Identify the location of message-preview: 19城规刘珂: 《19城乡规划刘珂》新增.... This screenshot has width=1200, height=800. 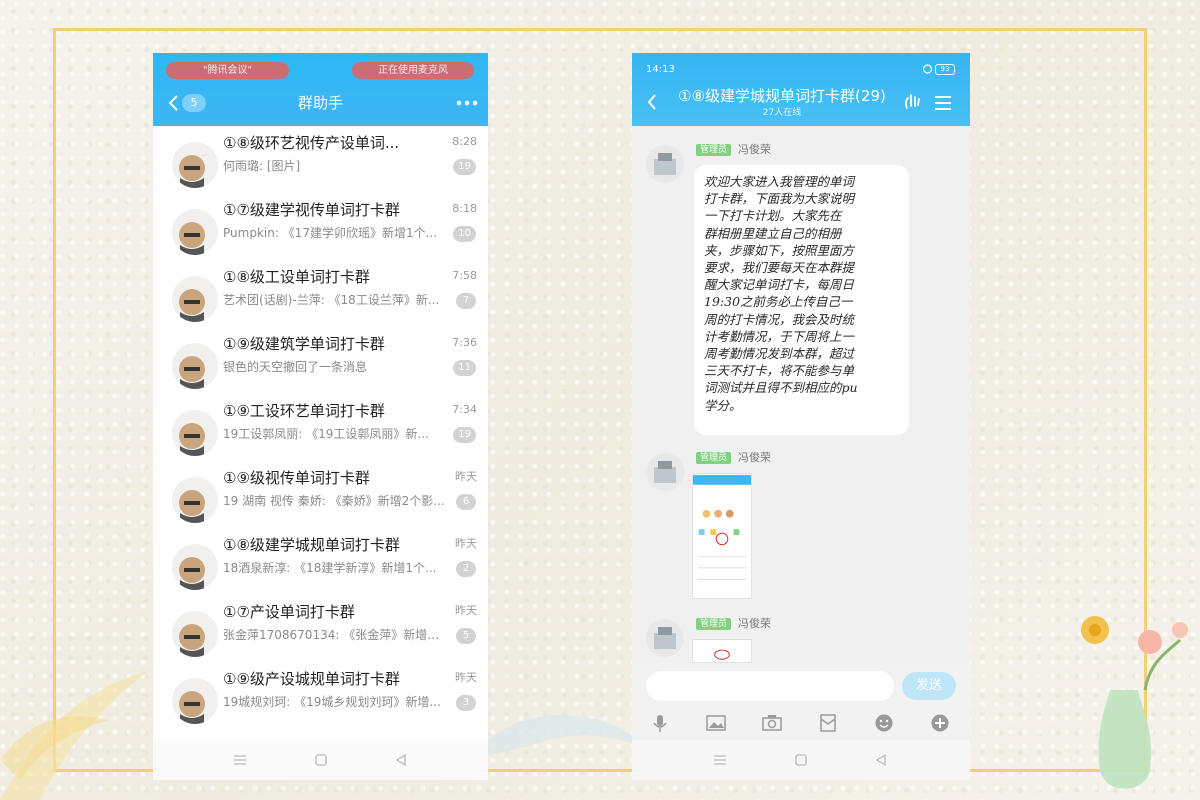
(332, 702).